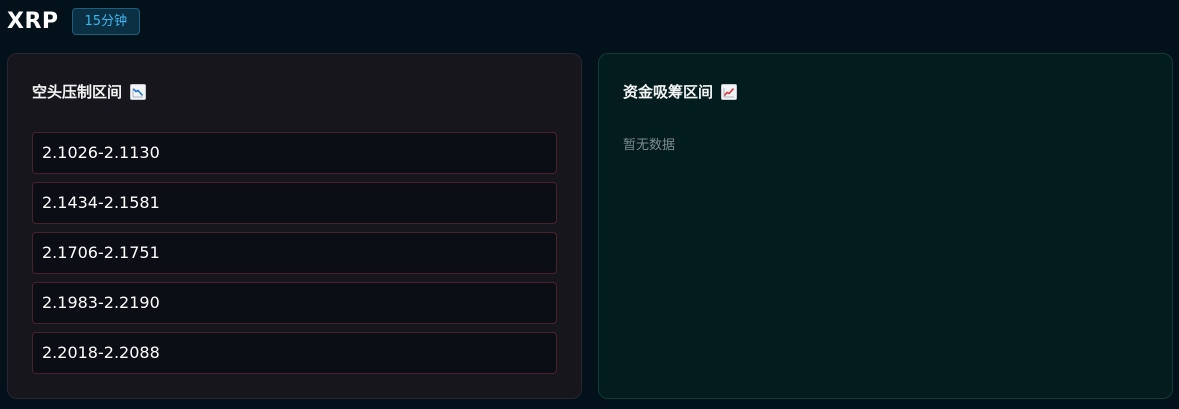  Describe the element at coordinates (77, 92) in the screenshot. I see `short-panel-title-text: 空头压制区间` at that location.